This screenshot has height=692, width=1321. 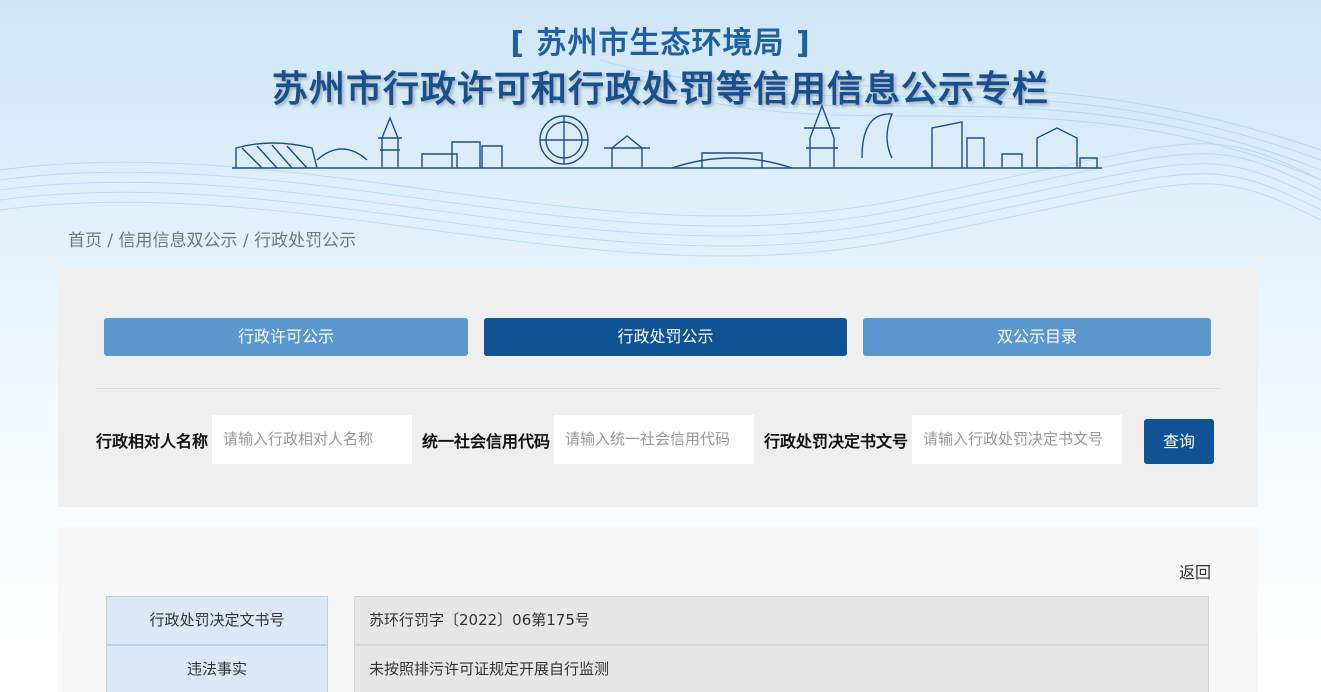 I want to click on credit-code-label: 统一社会信用代码, so click(x=486, y=441).